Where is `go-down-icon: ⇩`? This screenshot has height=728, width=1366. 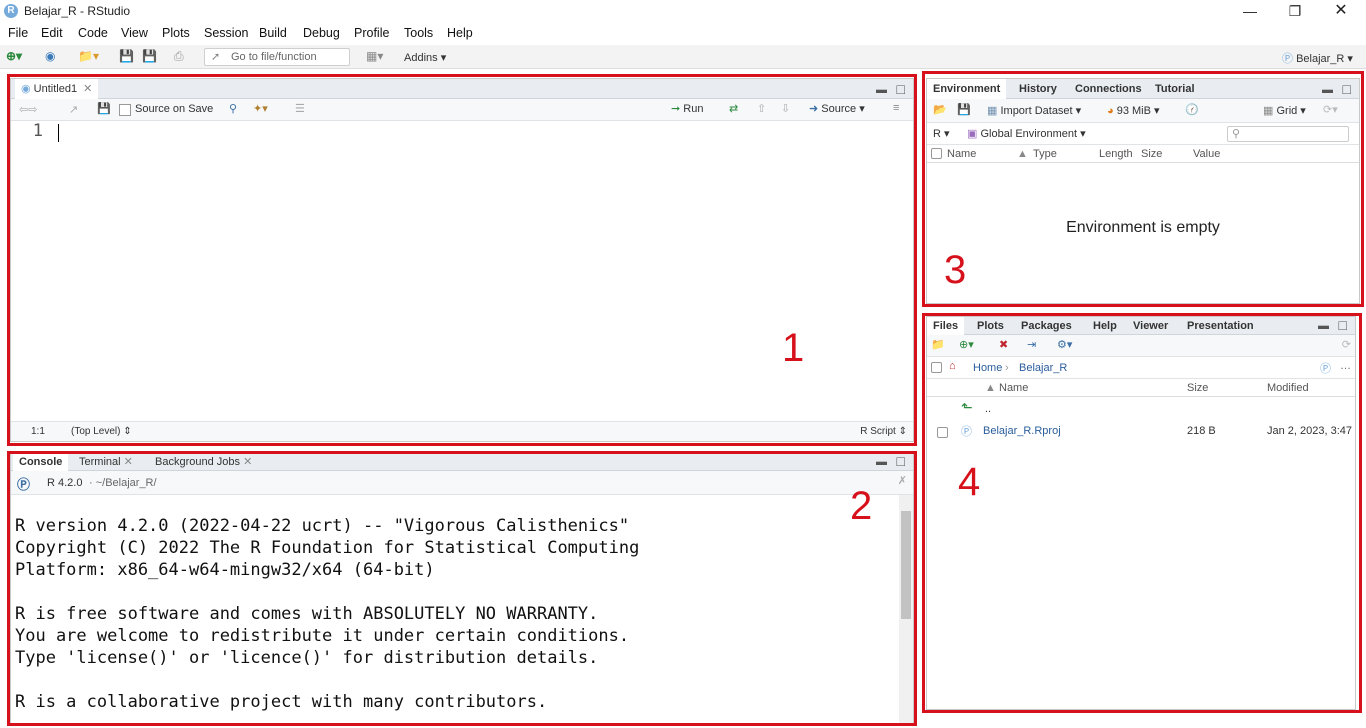
go-down-icon: ⇩ is located at coordinates (785, 108).